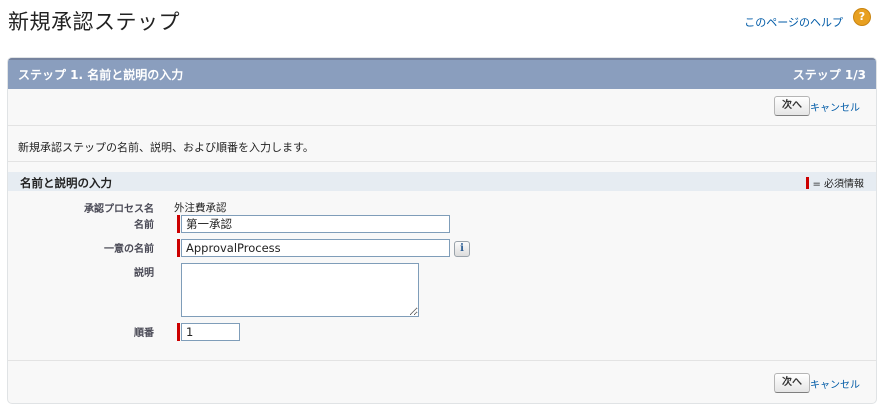  Describe the element at coordinates (166, 147) in the screenshot. I see `step-description: 新規承認ステップの名前、説明、および順番を入力します。` at that location.